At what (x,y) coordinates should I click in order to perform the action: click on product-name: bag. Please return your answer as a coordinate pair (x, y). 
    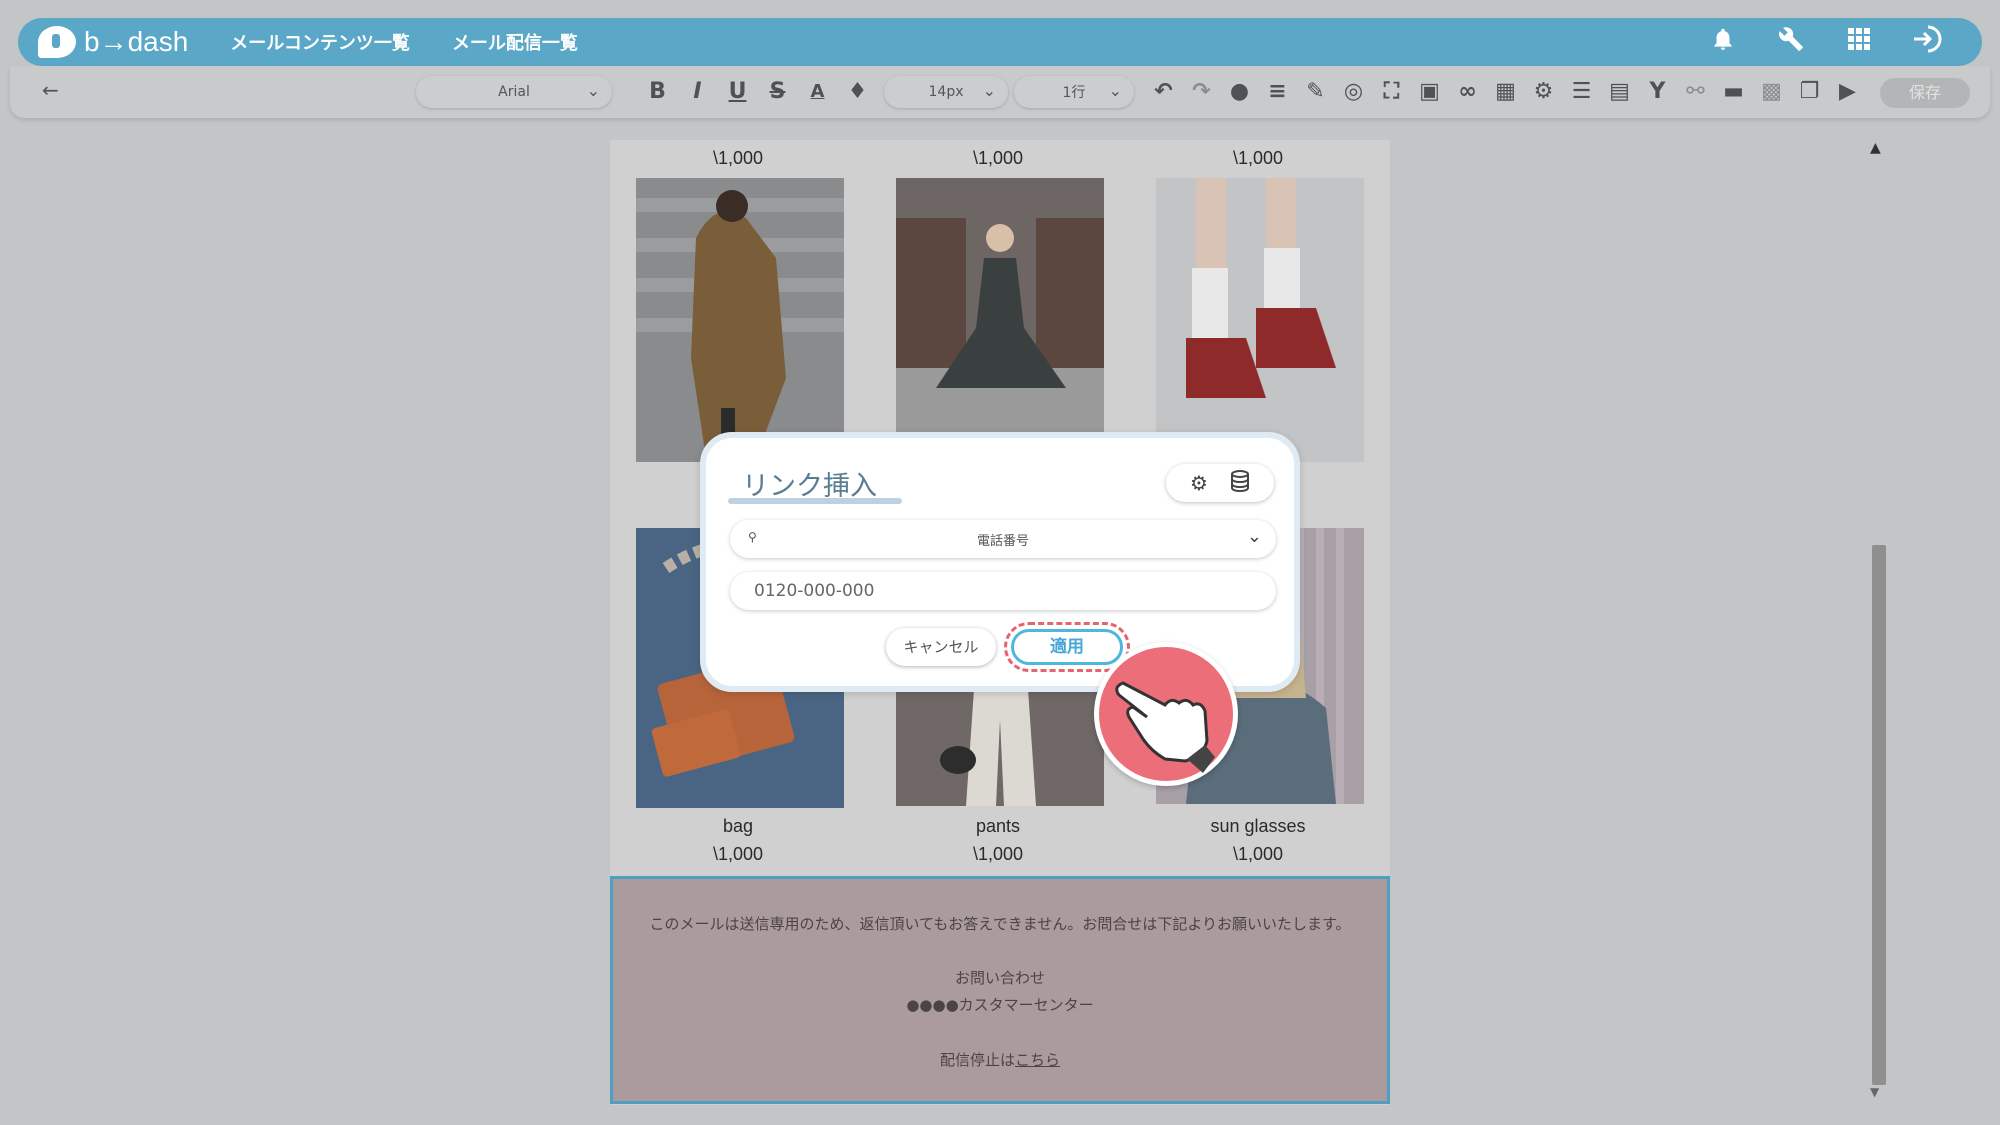
    Looking at the image, I should click on (738, 826).